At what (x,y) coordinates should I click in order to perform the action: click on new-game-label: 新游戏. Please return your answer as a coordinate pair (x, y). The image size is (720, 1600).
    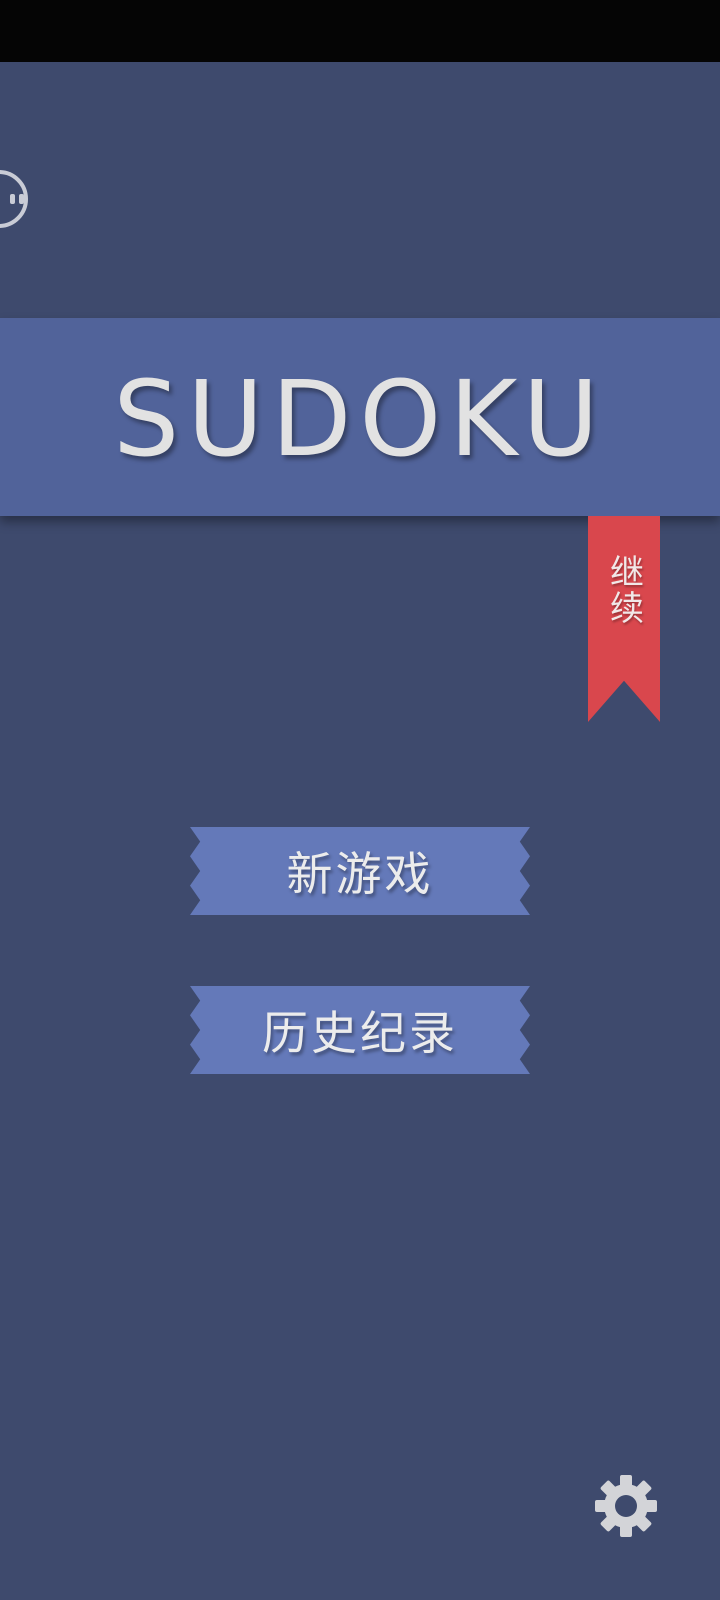
    Looking at the image, I should click on (360, 874).